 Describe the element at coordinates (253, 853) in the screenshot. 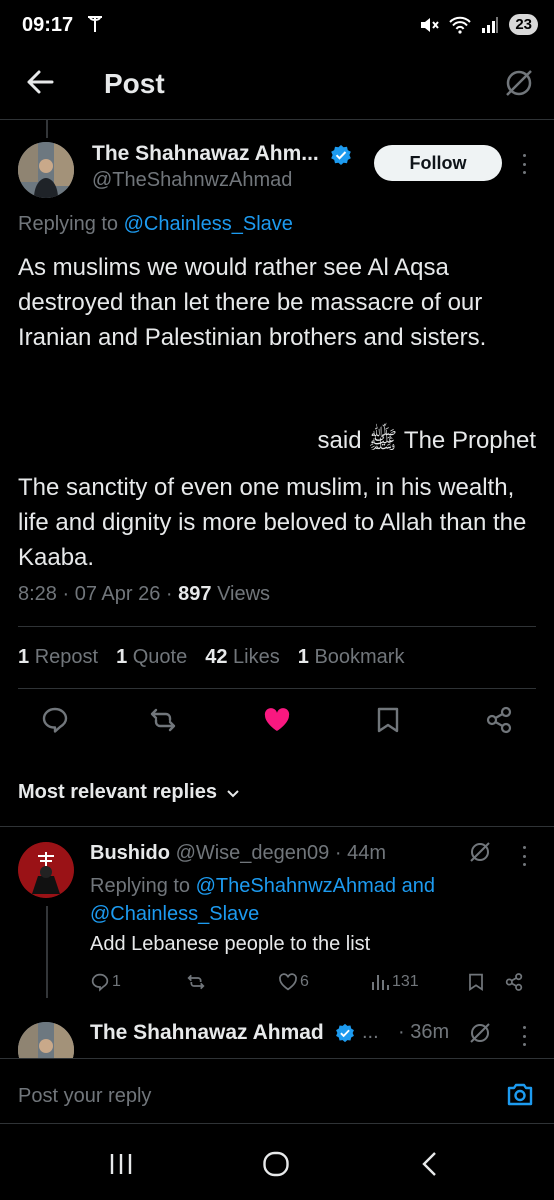

I see `reply-author-handle: @Wise_degen09` at that location.